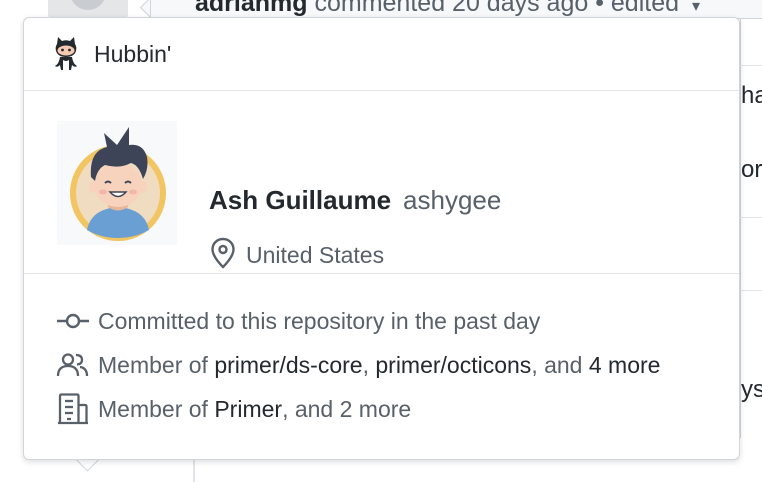 The height and width of the screenshot is (482, 762). What do you see at coordinates (696, 7) in the screenshot?
I see `edit-history-caret: ▾` at bounding box center [696, 7].